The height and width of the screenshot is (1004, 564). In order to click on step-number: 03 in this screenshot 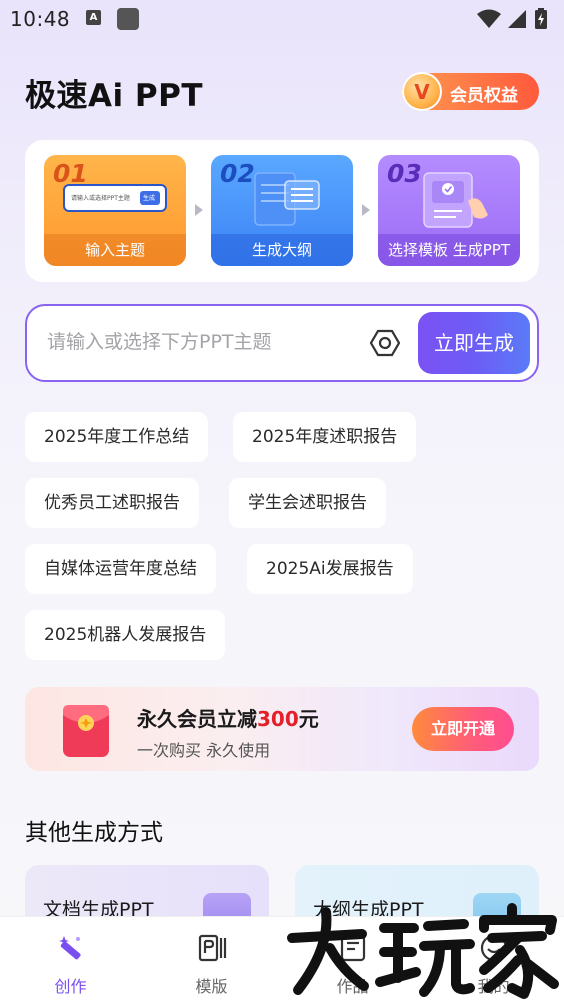, I will do `click(404, 173)`.